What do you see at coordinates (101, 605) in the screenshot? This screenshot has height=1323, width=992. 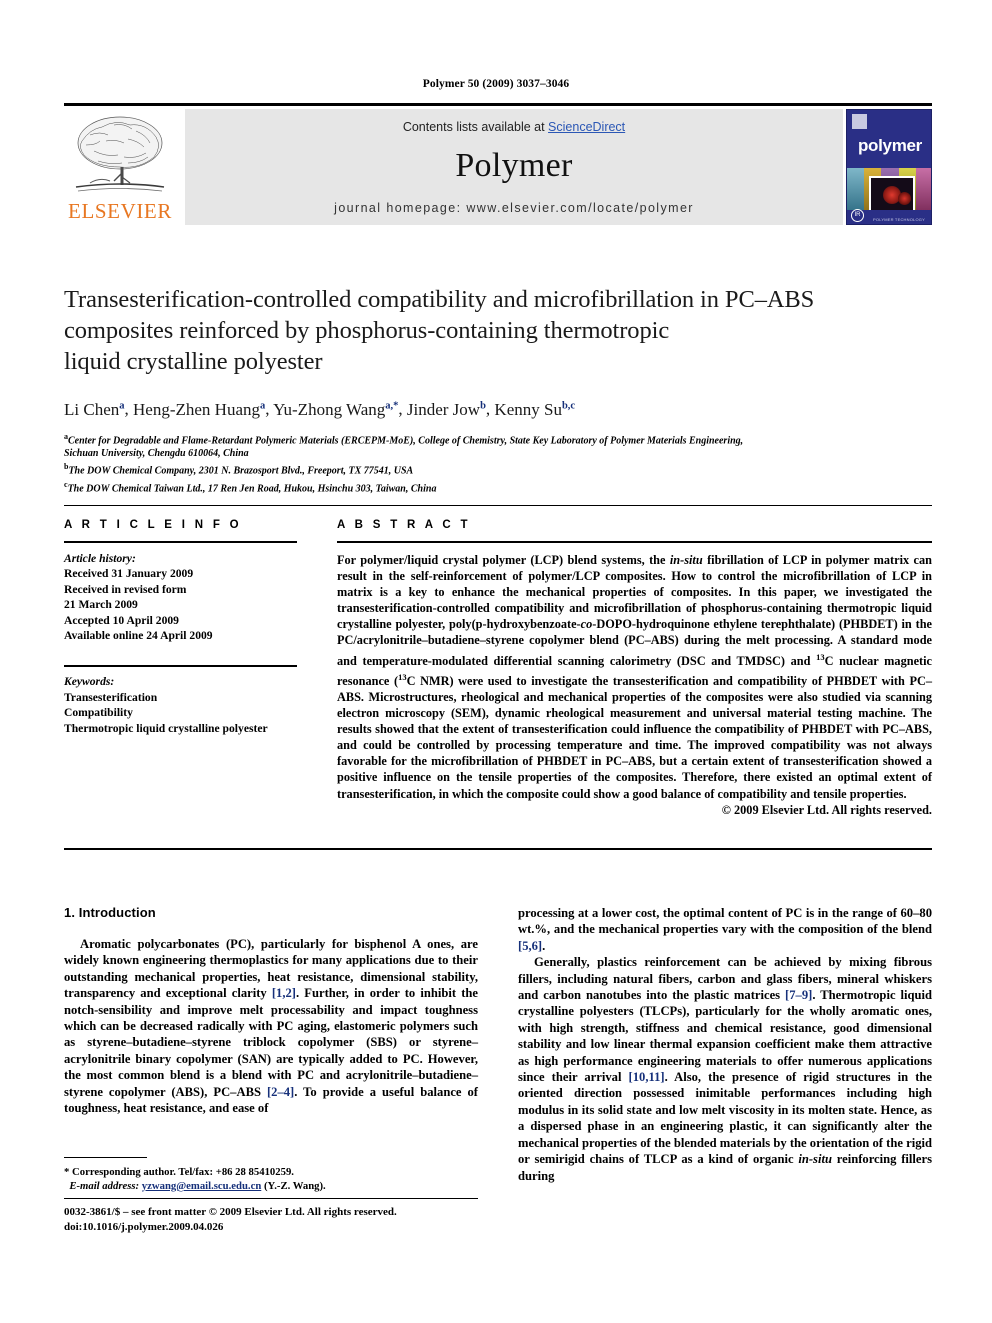 I see `article-history-item: 21 March 2009` at bounding box center [101, 605].